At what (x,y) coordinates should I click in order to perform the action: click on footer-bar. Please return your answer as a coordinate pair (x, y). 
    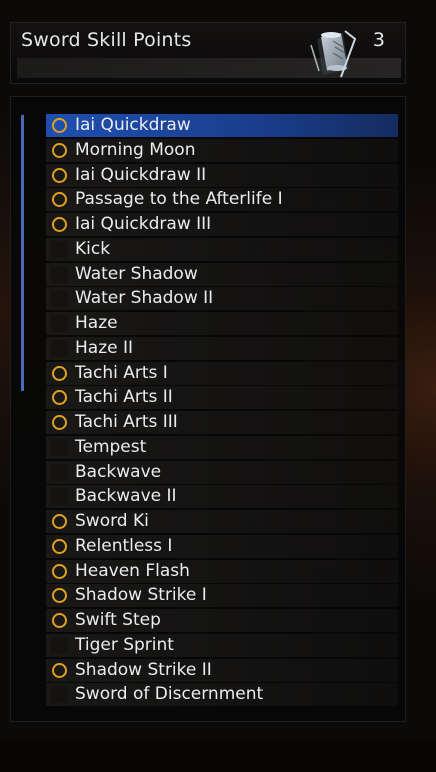
    Looking at the image, I should click on (218, 756).